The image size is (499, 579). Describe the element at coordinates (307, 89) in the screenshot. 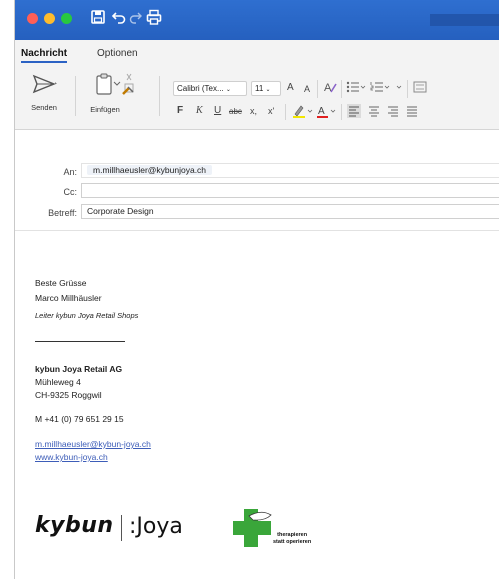

I see `shrink-font-button: A` at that location.